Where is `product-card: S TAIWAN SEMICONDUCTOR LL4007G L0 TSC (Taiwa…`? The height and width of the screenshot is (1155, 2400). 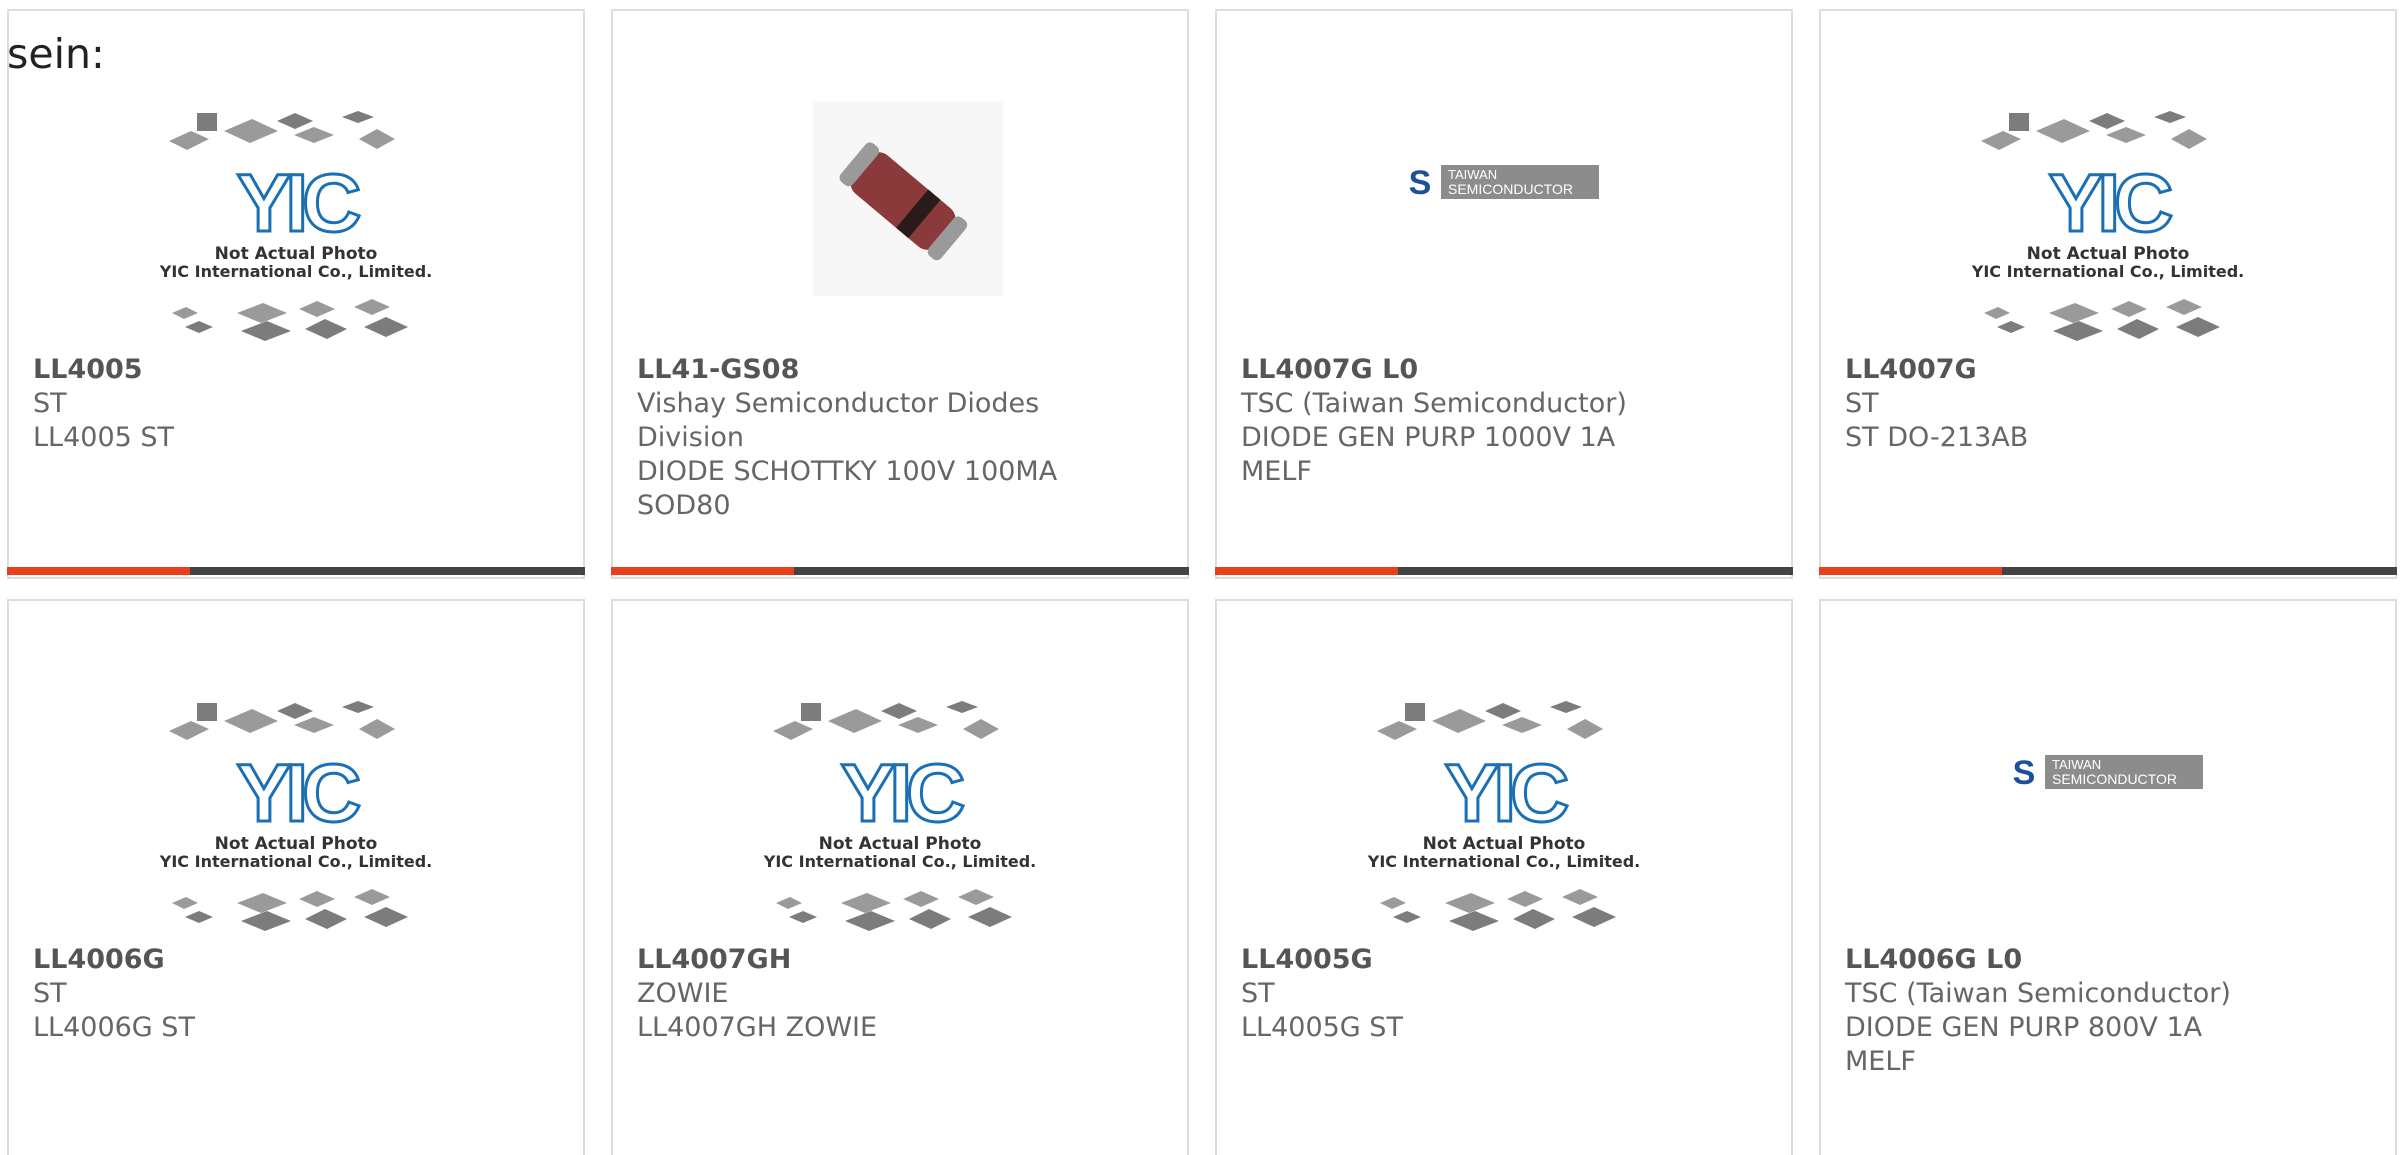
product-card: S TAIWAN SEMICONDUCTOR LL4007G L0 TSC (Taiwa… is located at coordinates (1504, 294).